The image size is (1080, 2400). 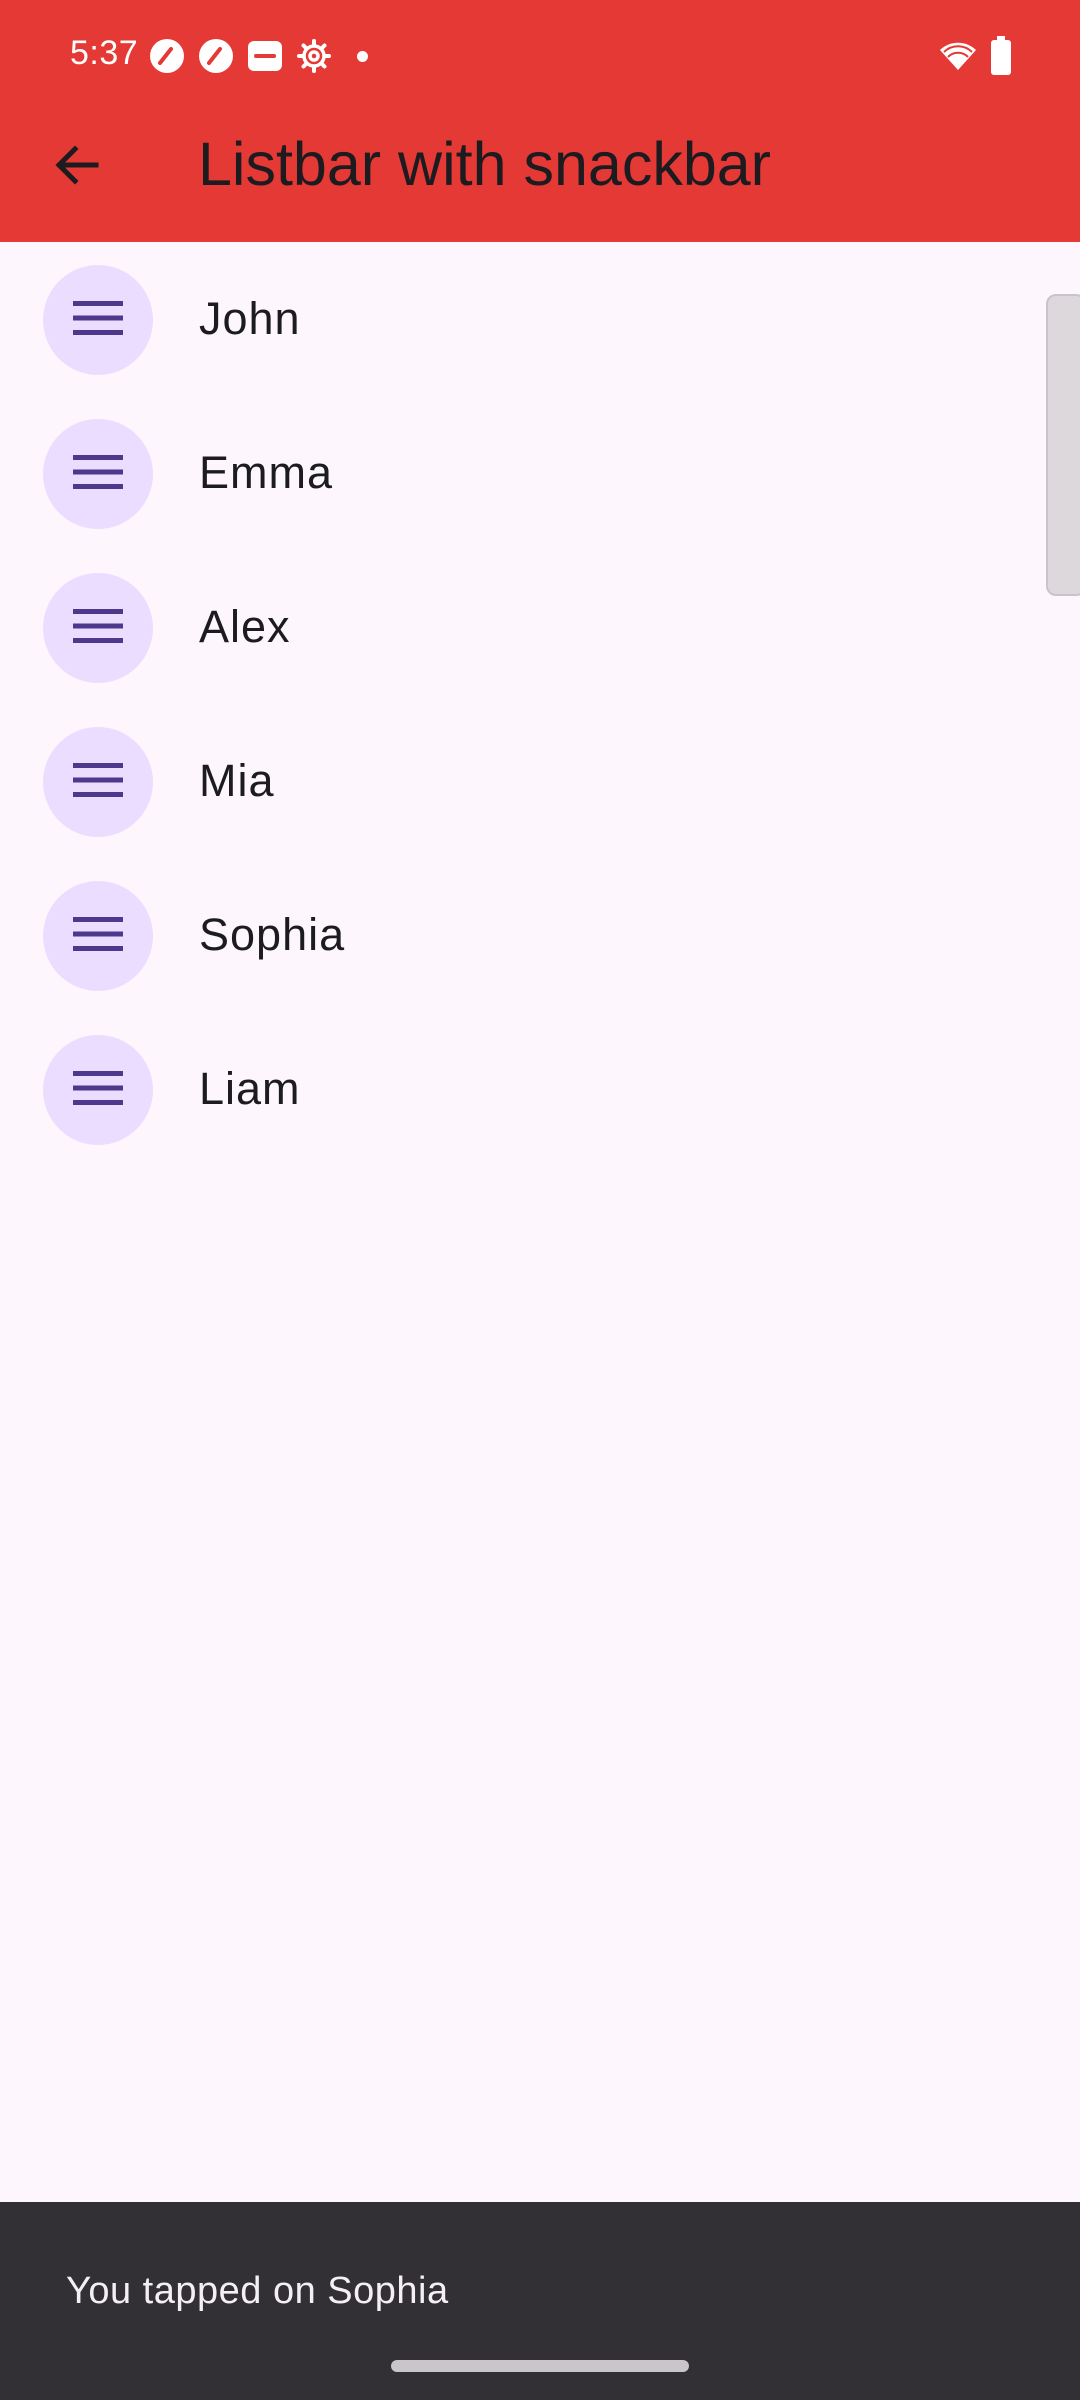 I want to click on scrollbar-thumb, so click(x=1063, y=445).